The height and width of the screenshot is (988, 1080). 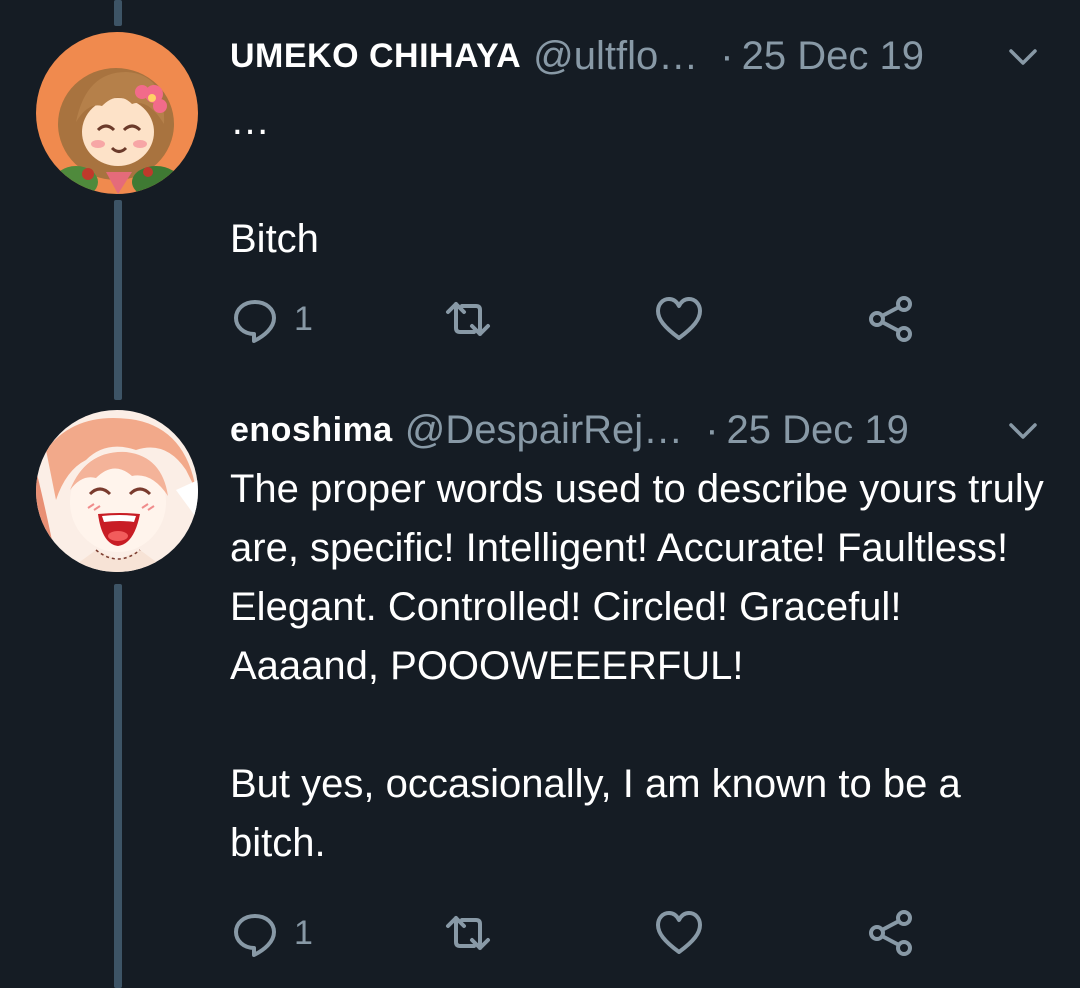 I want to click on display-name: enoshima, so click(x=311, y=430).